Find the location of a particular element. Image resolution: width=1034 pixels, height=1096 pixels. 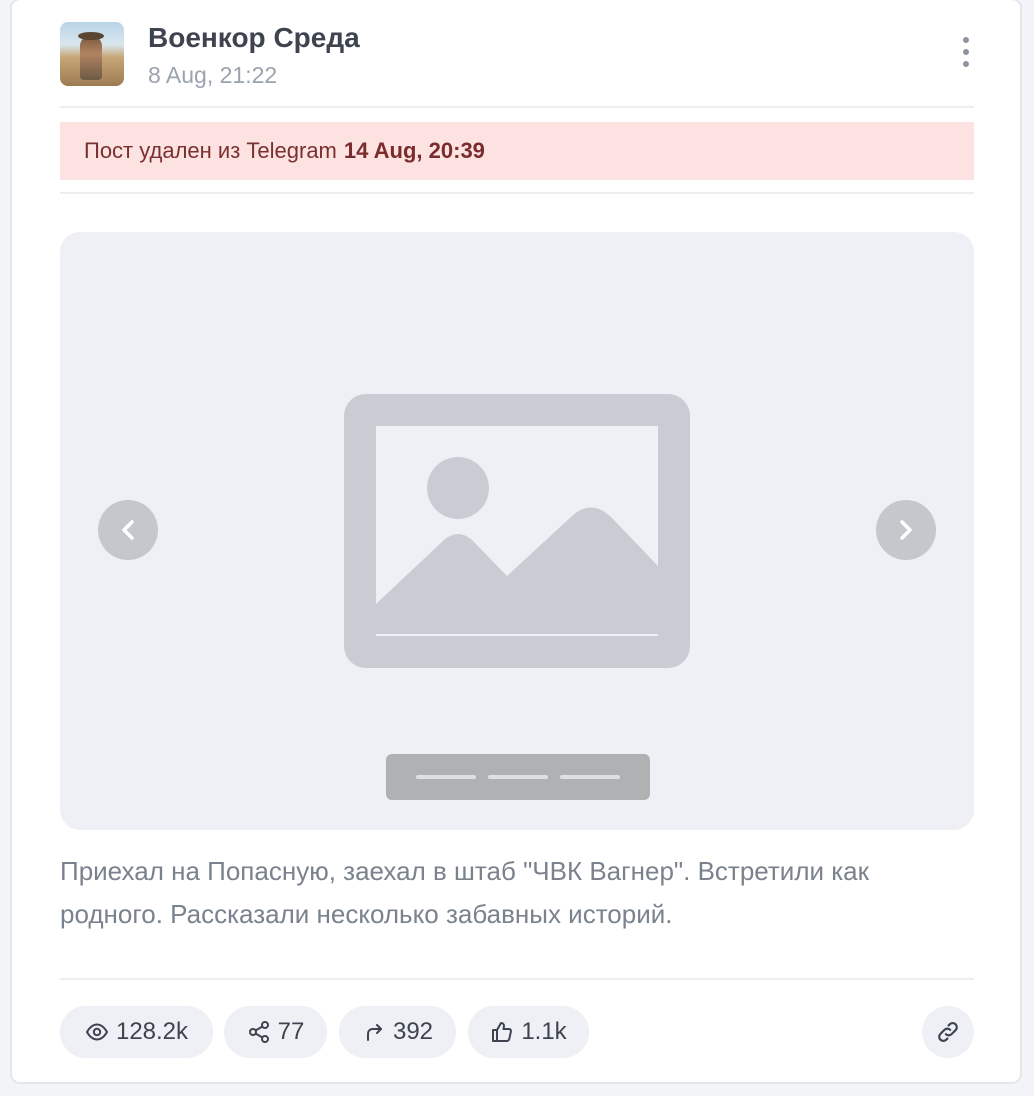

link-icon is located at coordinates (948, 1032).